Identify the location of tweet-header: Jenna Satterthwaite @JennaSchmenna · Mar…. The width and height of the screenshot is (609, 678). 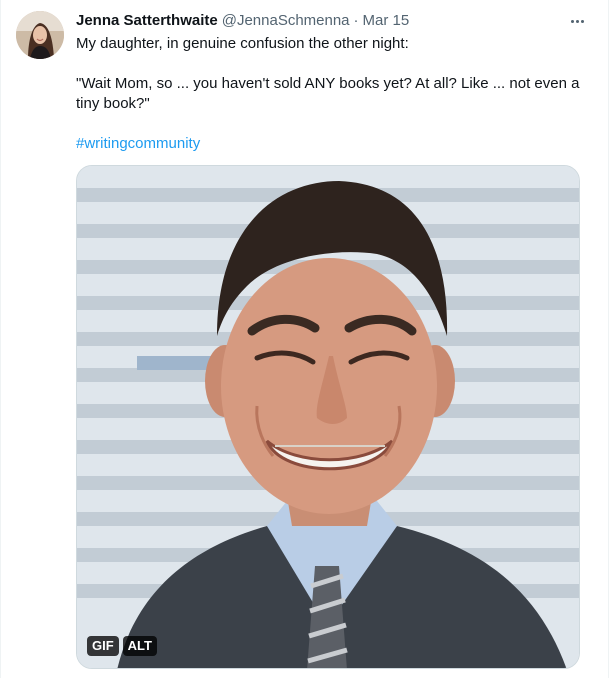
(328, 21).